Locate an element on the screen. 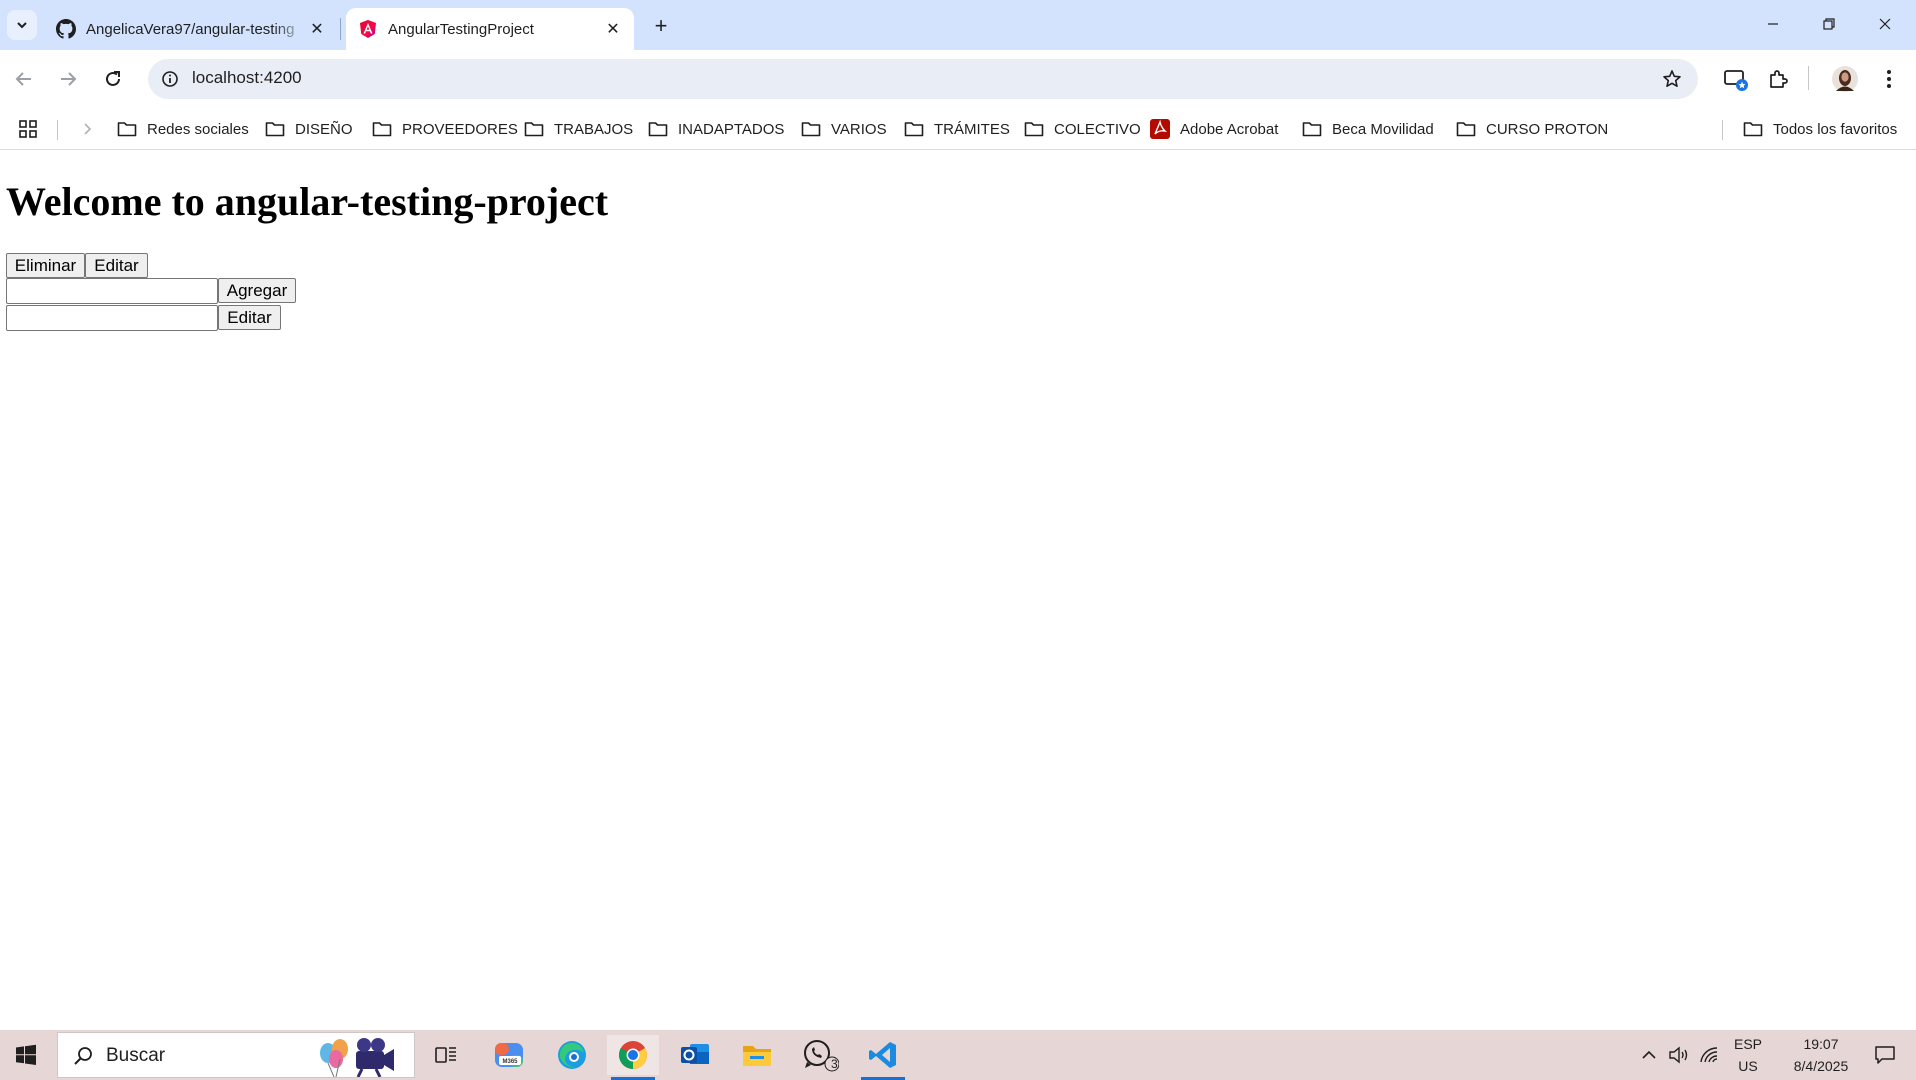 Image resolution: width=1916 pixels, height=1080 pixels. bookmark-label: TRABAJOS is located at coordinates (594, 129).